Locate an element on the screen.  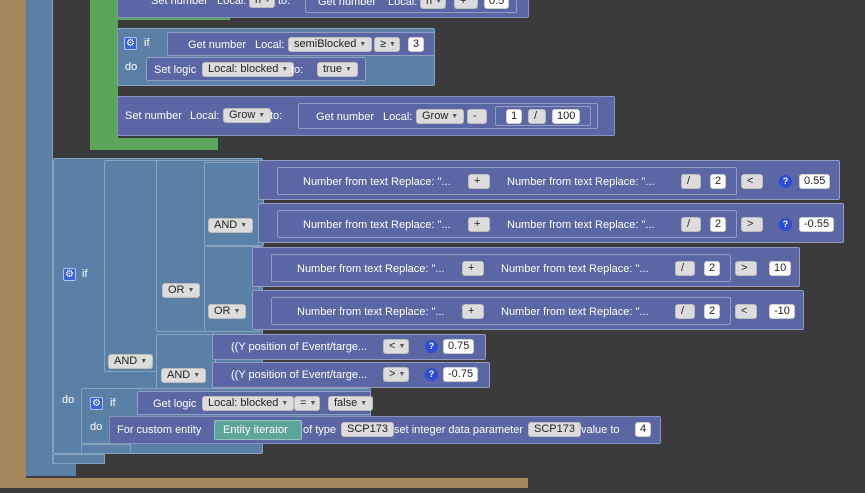
value-input: 0.75 is located at coordinates (459, 346).